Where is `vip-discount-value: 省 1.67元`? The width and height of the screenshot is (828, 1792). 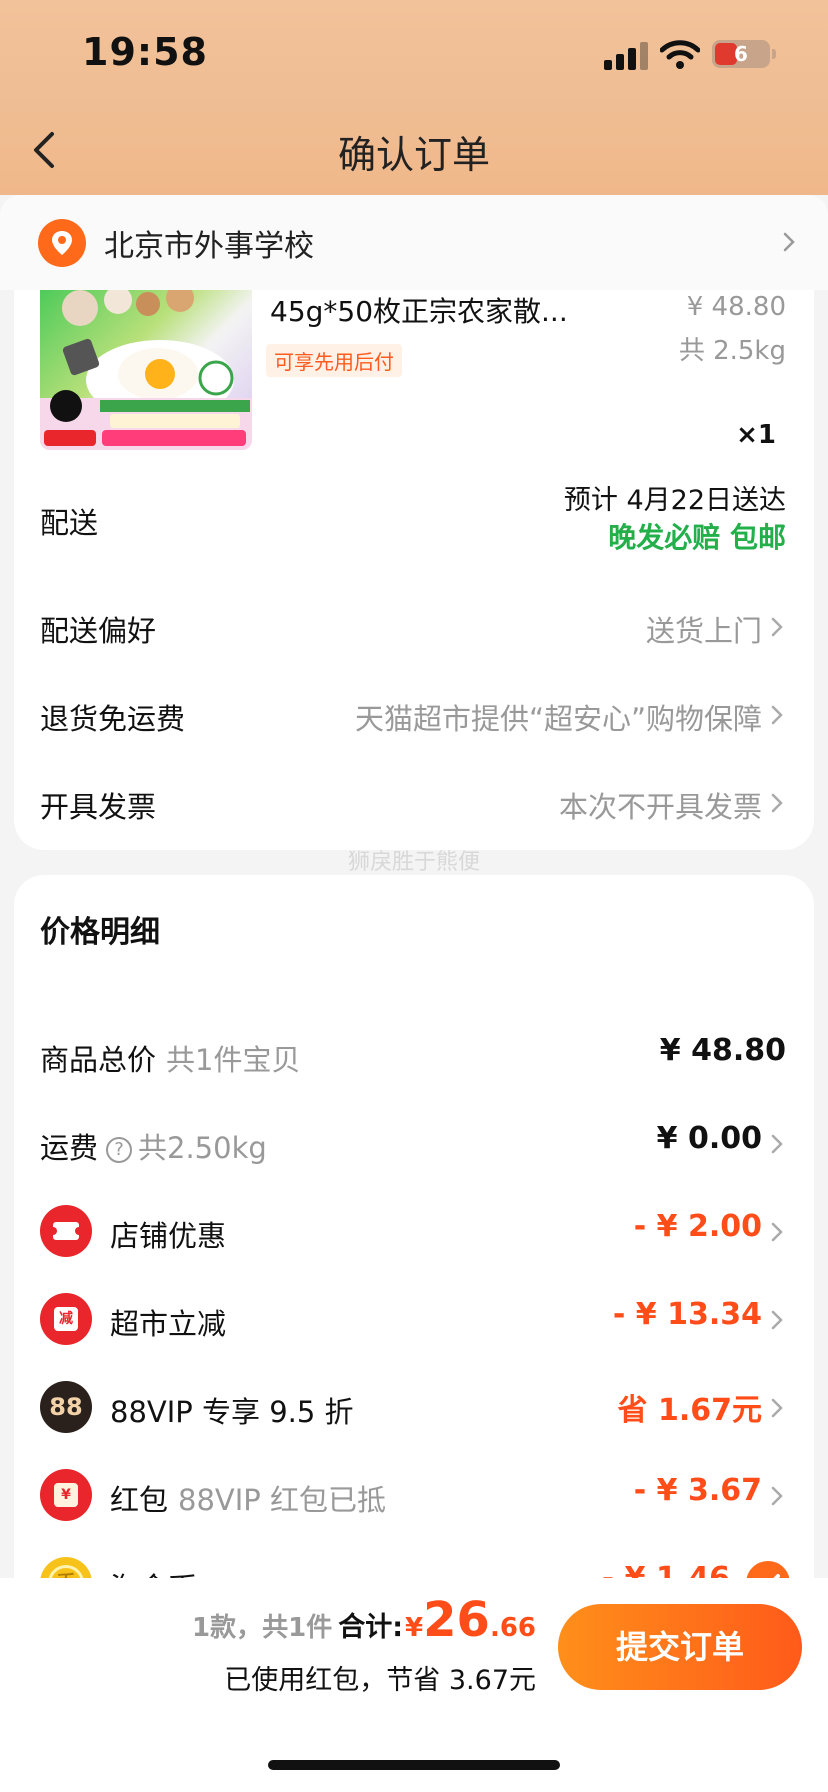 vip-discount-value: 省 1.67元 is located at coordinates (689, 1410).